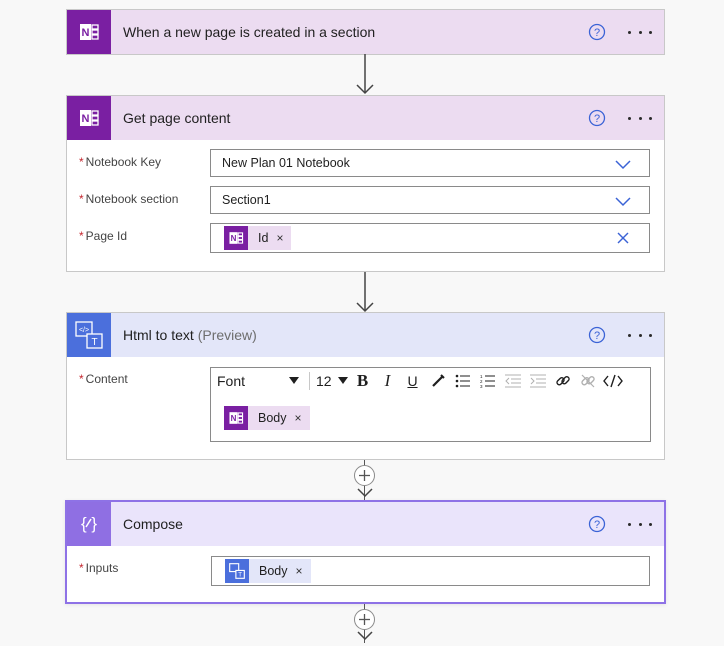 The width and height of the screenshot is (724, 646). What do you see at coordinates (330, 381) in the screenshot?
I see `font-size-dropdown: 12` at bounding box center [330, 381].